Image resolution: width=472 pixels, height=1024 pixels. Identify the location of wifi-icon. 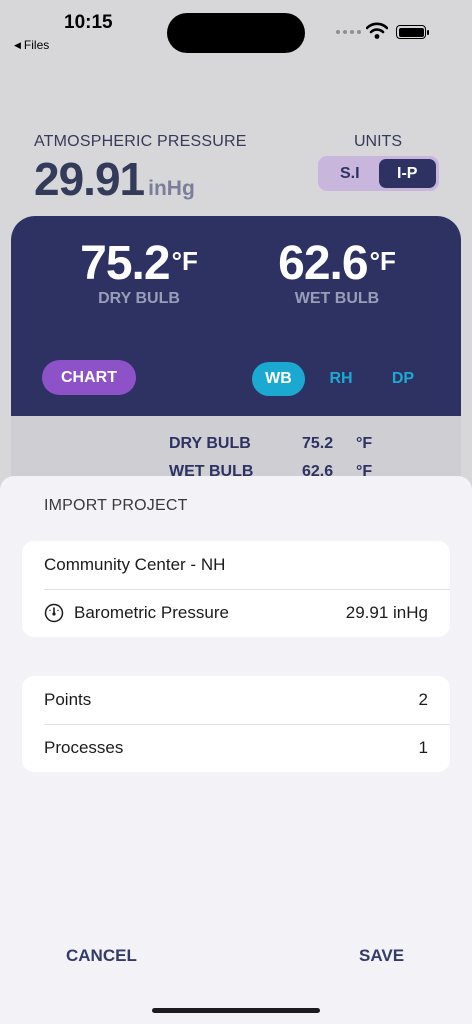
(377, 30).